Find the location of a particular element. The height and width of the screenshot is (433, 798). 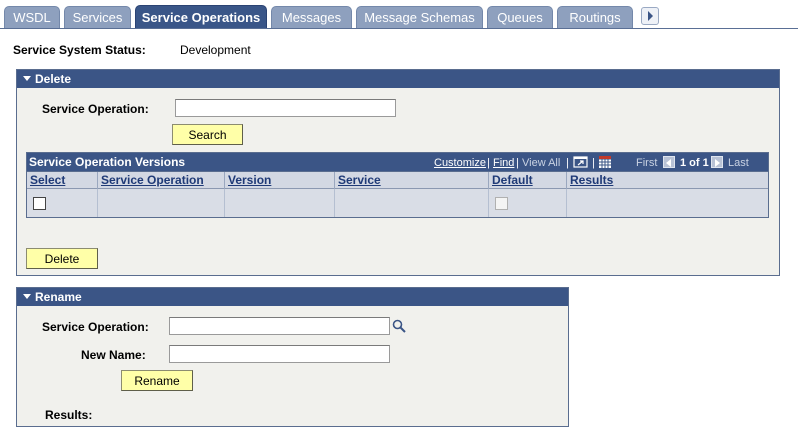

delete-service-operation-input is located at coordinates (285, 108).